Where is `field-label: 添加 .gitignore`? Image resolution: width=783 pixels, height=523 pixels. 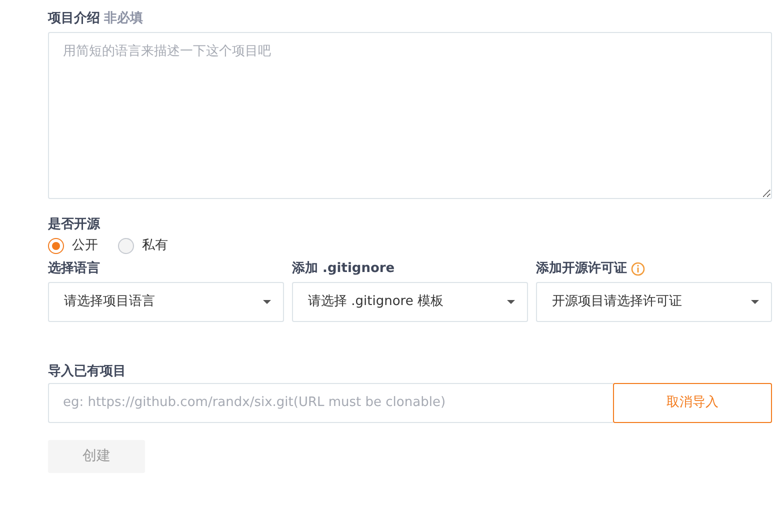 field-label: 添加 .gitignore is located at coordinates (343, 269).